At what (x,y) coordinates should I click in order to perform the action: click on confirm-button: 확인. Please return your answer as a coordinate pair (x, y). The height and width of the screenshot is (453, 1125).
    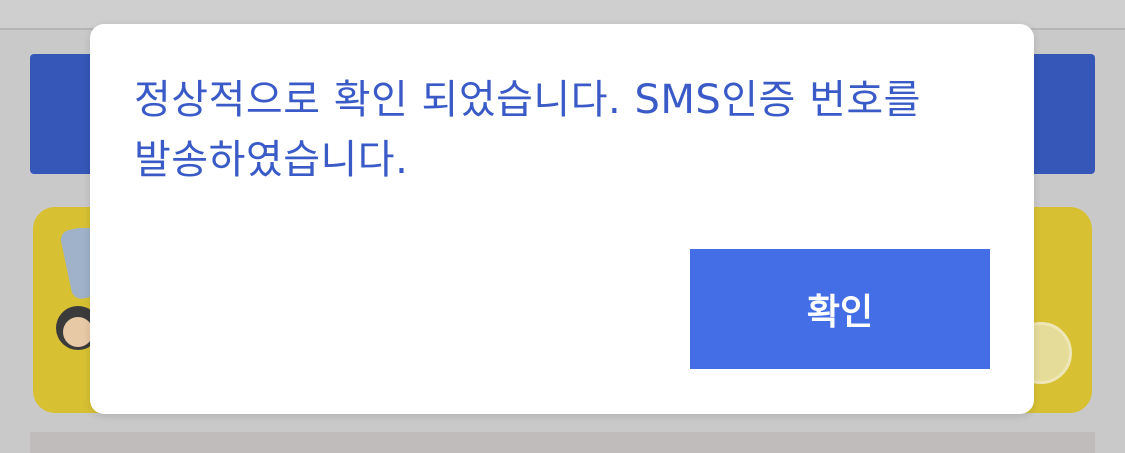
    Looking at the image, I should click on (840, 309).